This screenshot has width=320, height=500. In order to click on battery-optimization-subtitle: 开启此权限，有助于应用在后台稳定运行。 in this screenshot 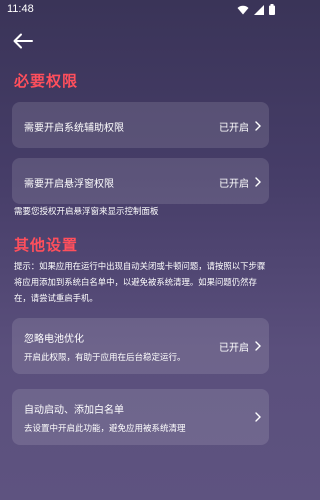, I will do `click(105, 358)`.